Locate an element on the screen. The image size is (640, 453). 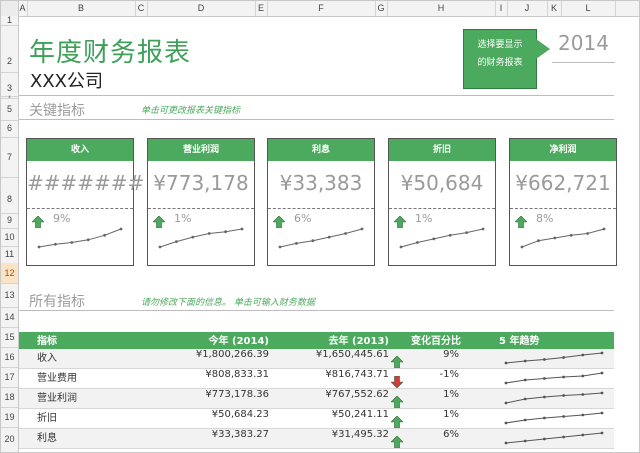
cell-this-year: ¥773,178.36 is located at coordinates (219, 394).